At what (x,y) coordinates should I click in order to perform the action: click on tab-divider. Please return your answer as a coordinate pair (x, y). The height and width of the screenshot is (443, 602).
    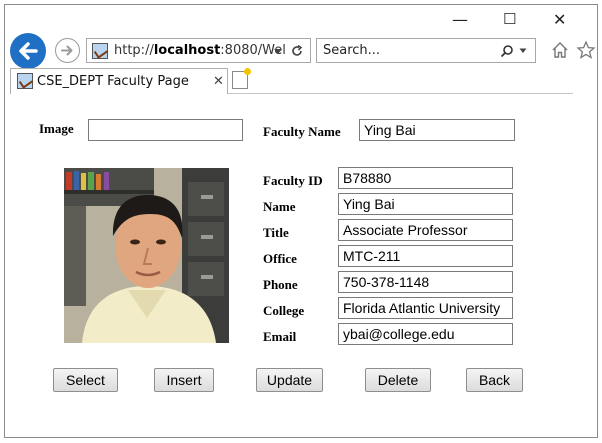
    Looking at the image, I should click on (400, 93).